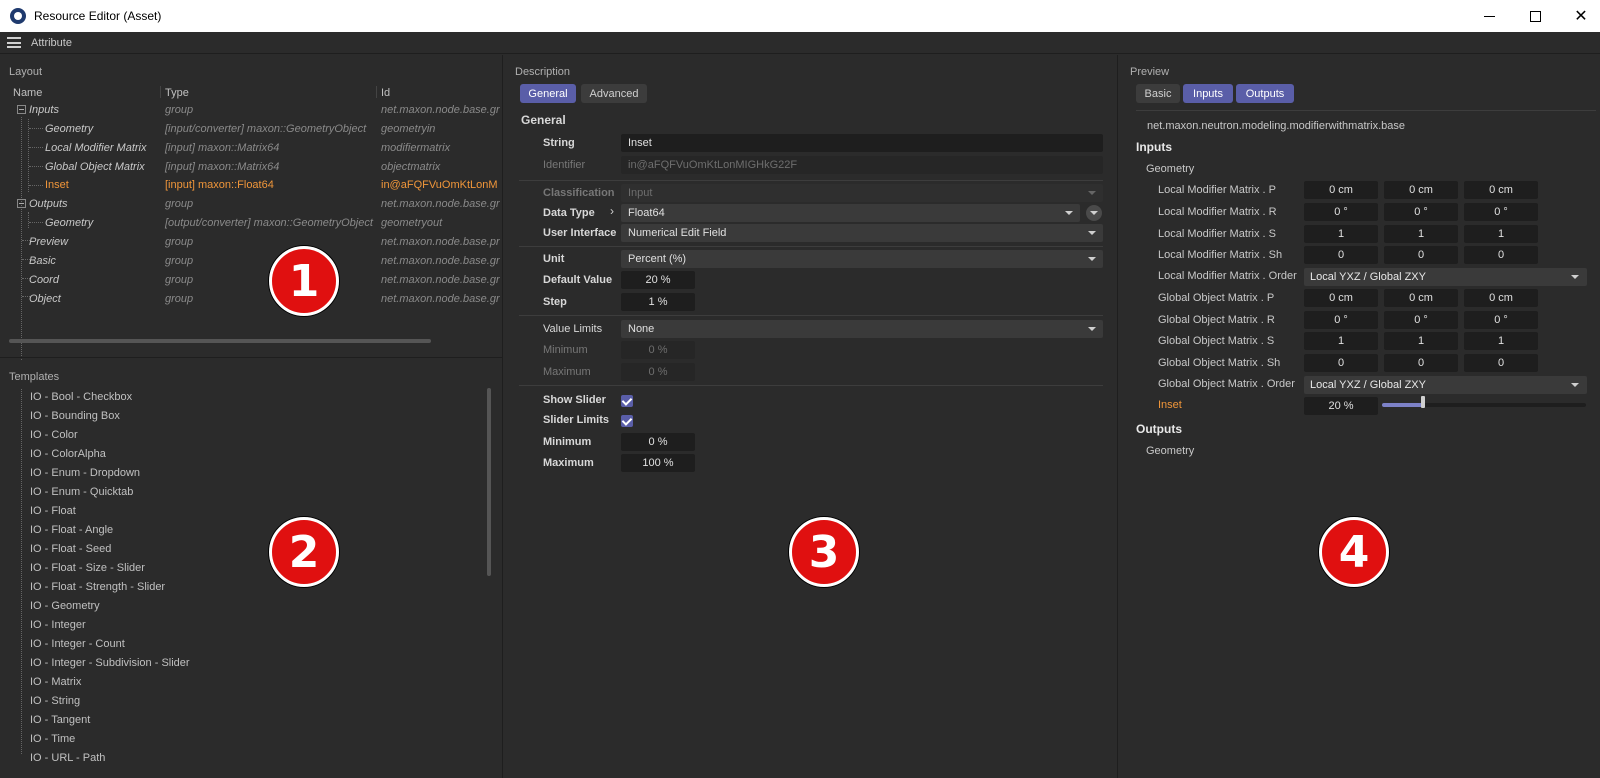 The width and height of the screenshot is (1600, 778). Describe the element at coordinates (71, 530) in the screenshot. I see `template-item: IO - Float - Angle` at that location.